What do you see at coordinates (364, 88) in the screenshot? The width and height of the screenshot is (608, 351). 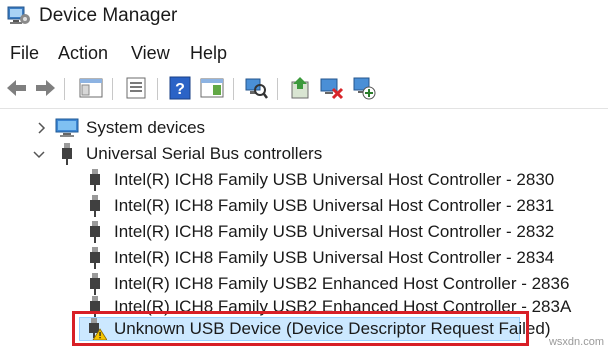 I see `add-legacy-hardware-icon` at bounding box center [364, 88].